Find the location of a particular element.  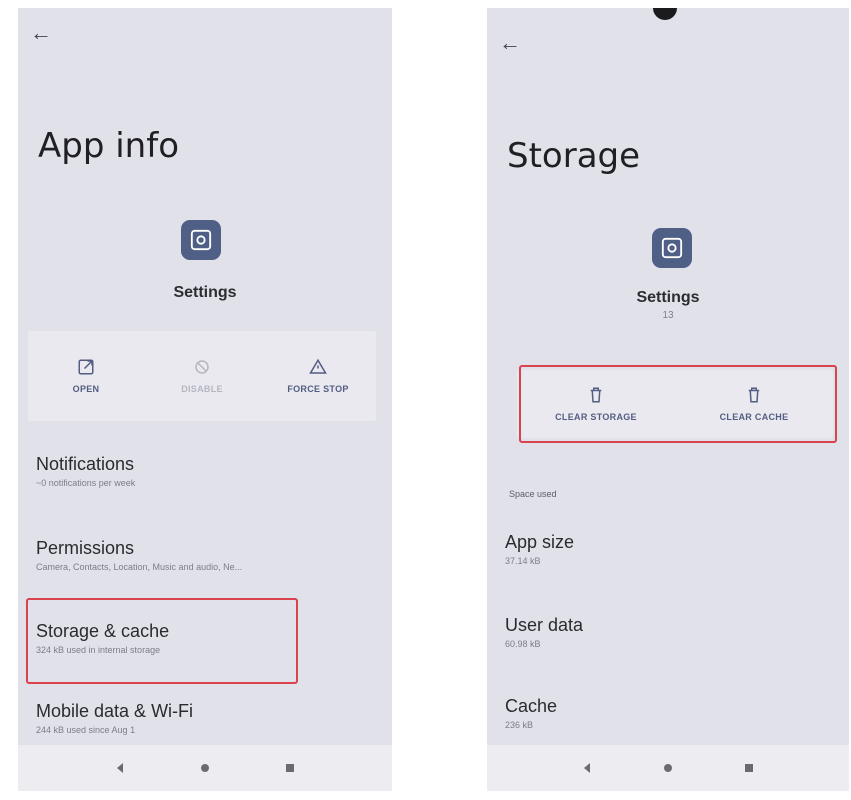

page-title: App info is located at coordinates (108, 146).